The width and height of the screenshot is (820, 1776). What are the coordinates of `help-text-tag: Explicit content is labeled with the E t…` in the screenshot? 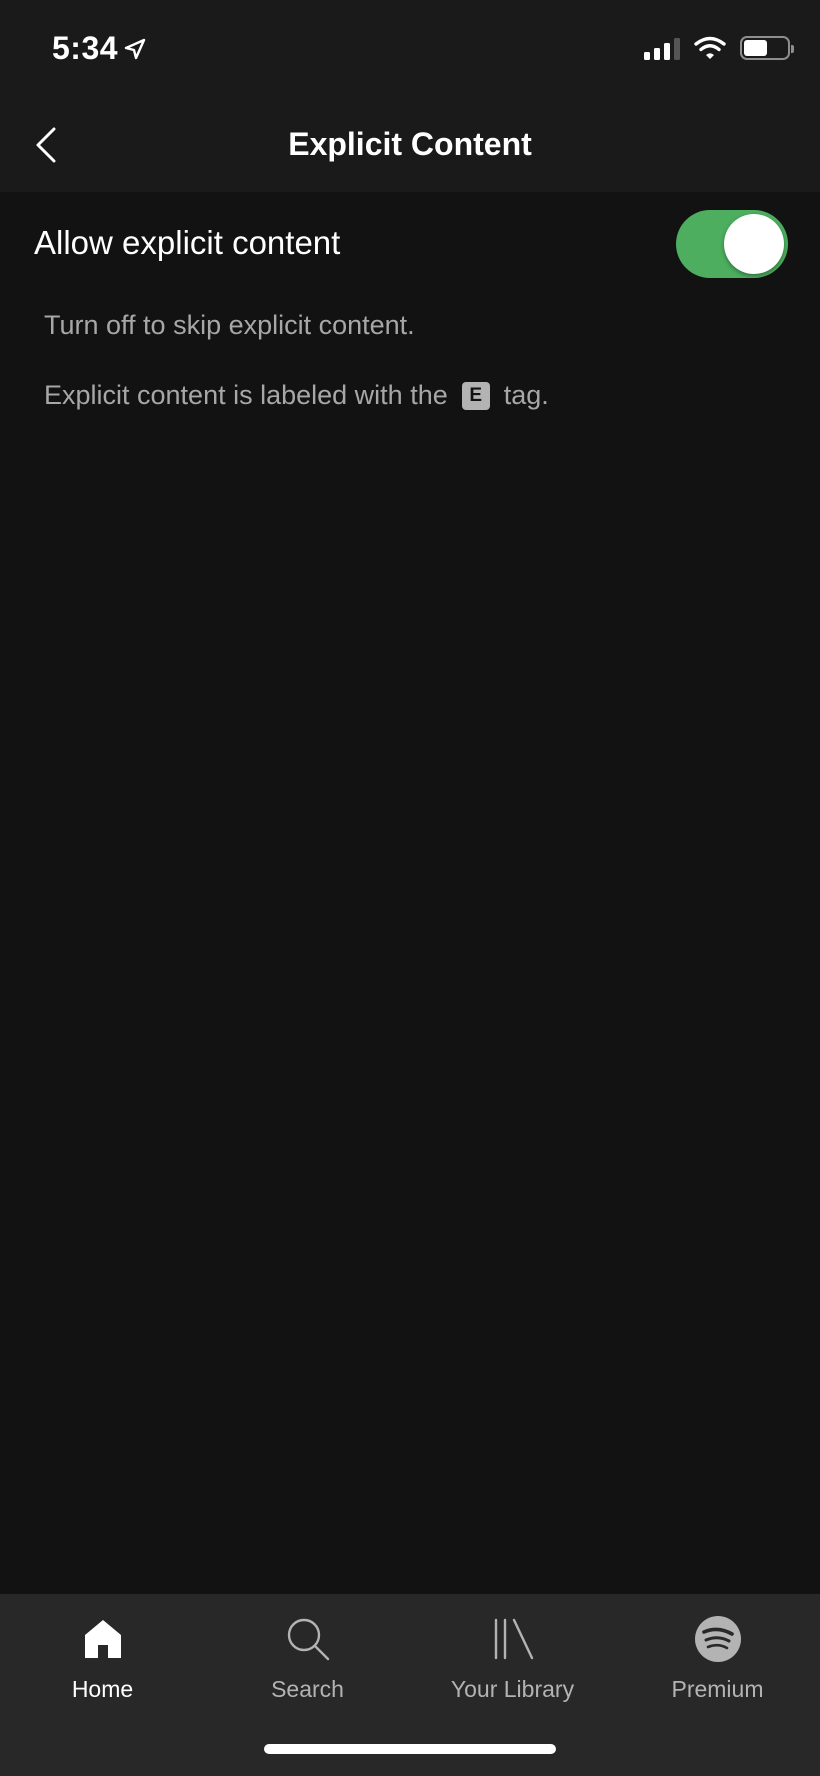 It's located at (296, 395).